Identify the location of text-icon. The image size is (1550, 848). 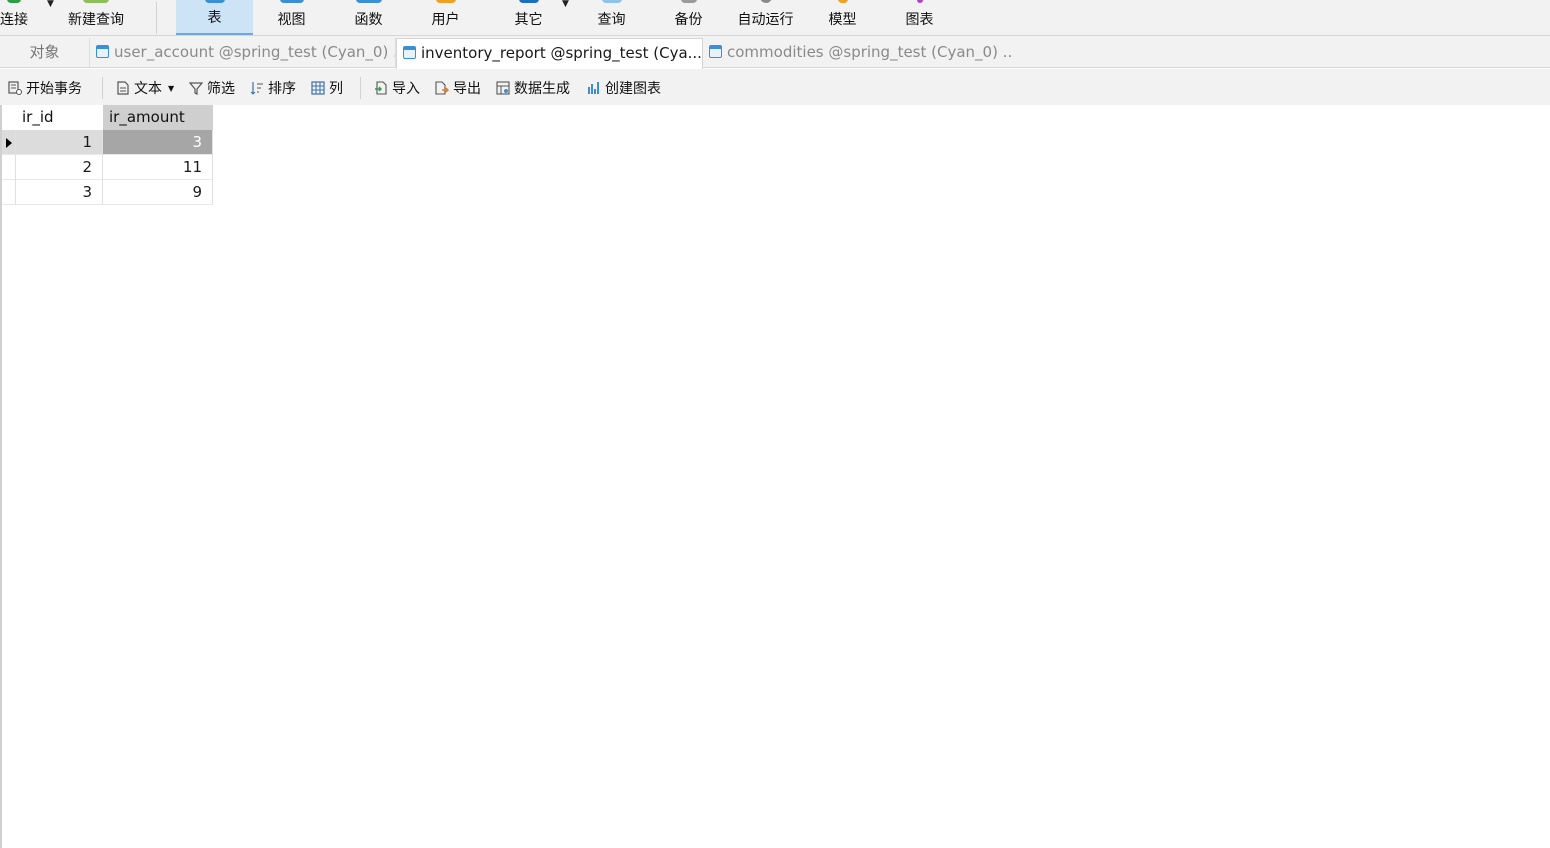
(123, 83).